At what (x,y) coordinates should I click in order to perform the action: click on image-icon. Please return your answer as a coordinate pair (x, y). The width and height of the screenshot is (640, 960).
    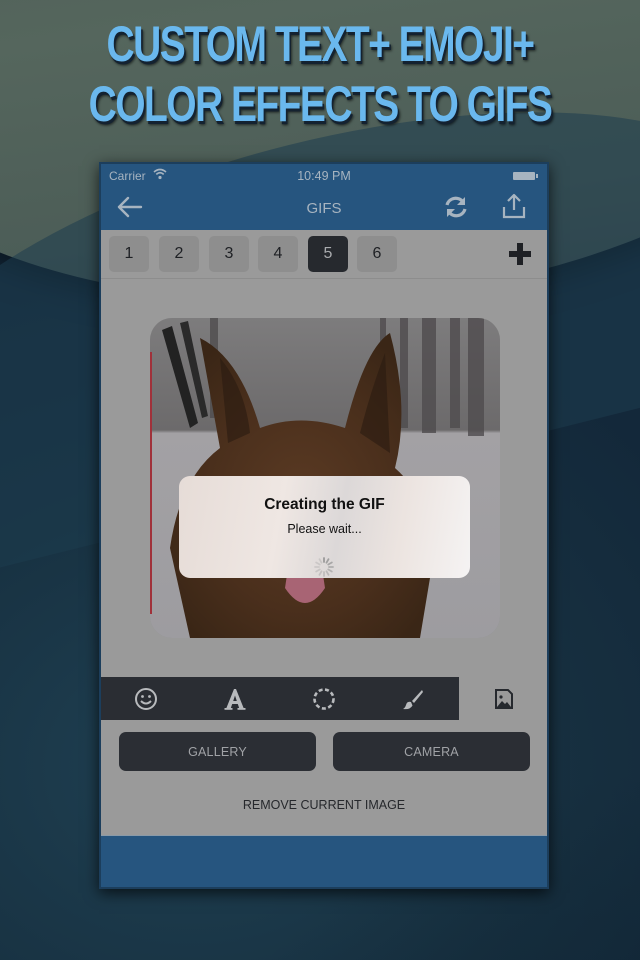
    Looking at the image, I should click on (504, 698).